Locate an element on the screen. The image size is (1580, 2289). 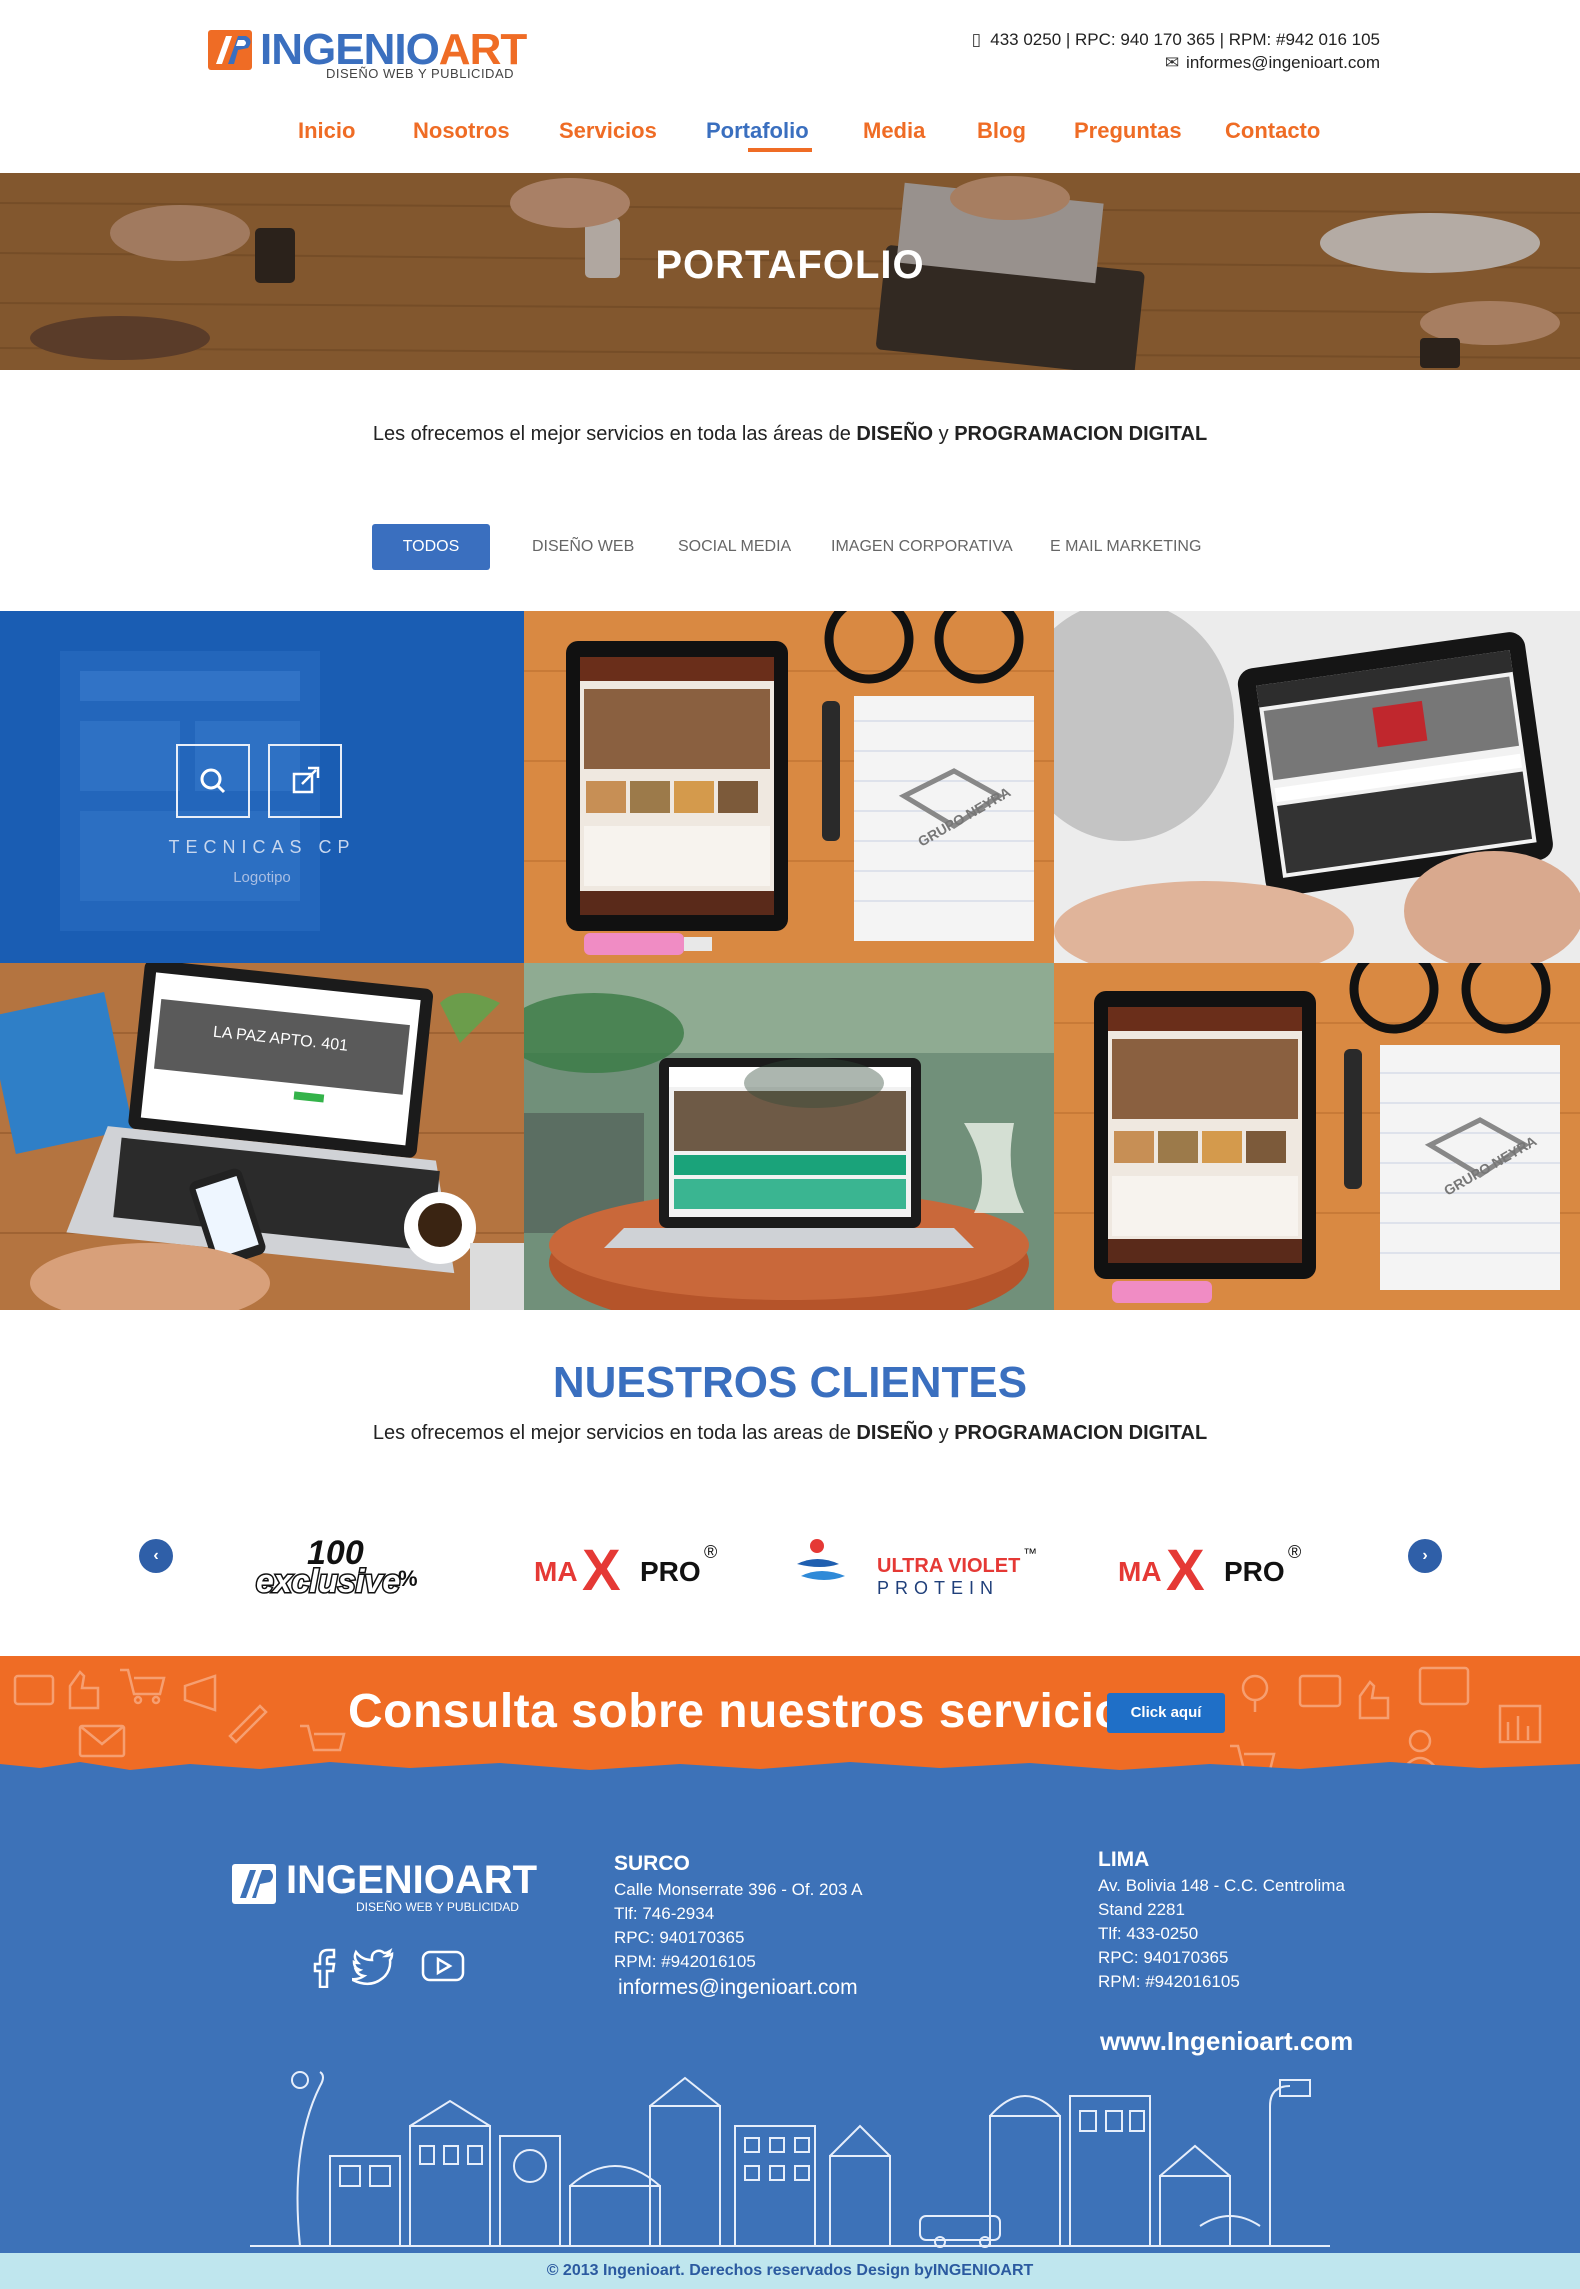
search-icon is located at coordinates (213, 781).